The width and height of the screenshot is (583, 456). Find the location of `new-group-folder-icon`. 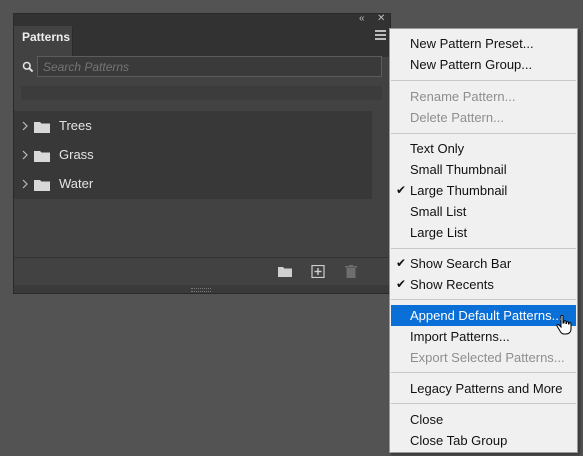

new-group-folder-icon is located at coordinates (285, 271).